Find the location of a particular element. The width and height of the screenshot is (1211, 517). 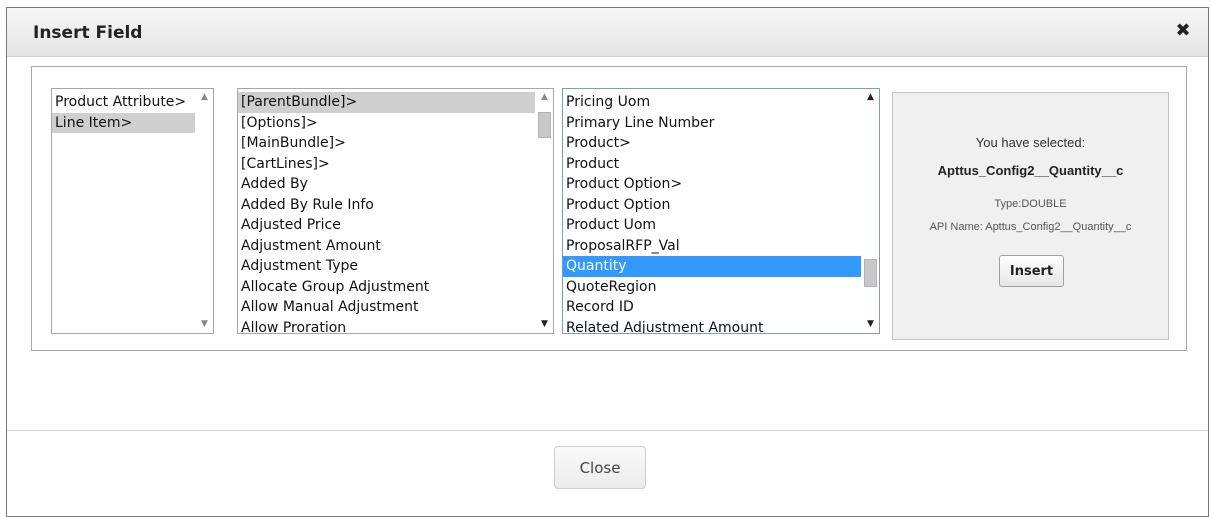

related-list-scrollbar: ▲ ▼ is located at coordinates (544, 211).